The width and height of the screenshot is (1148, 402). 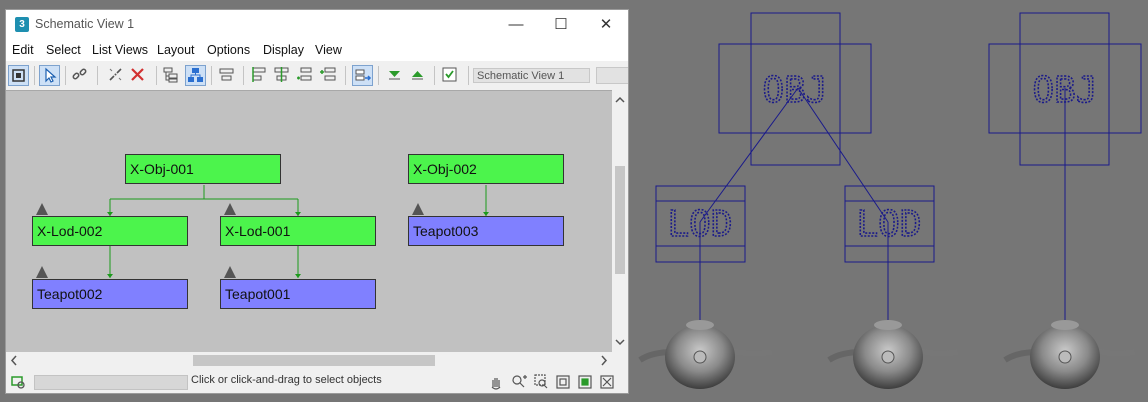 What do you see at coordinates (23, 50) in the screenshot?
I see `menu-edit: Edit` at bounding box center [23, 50].